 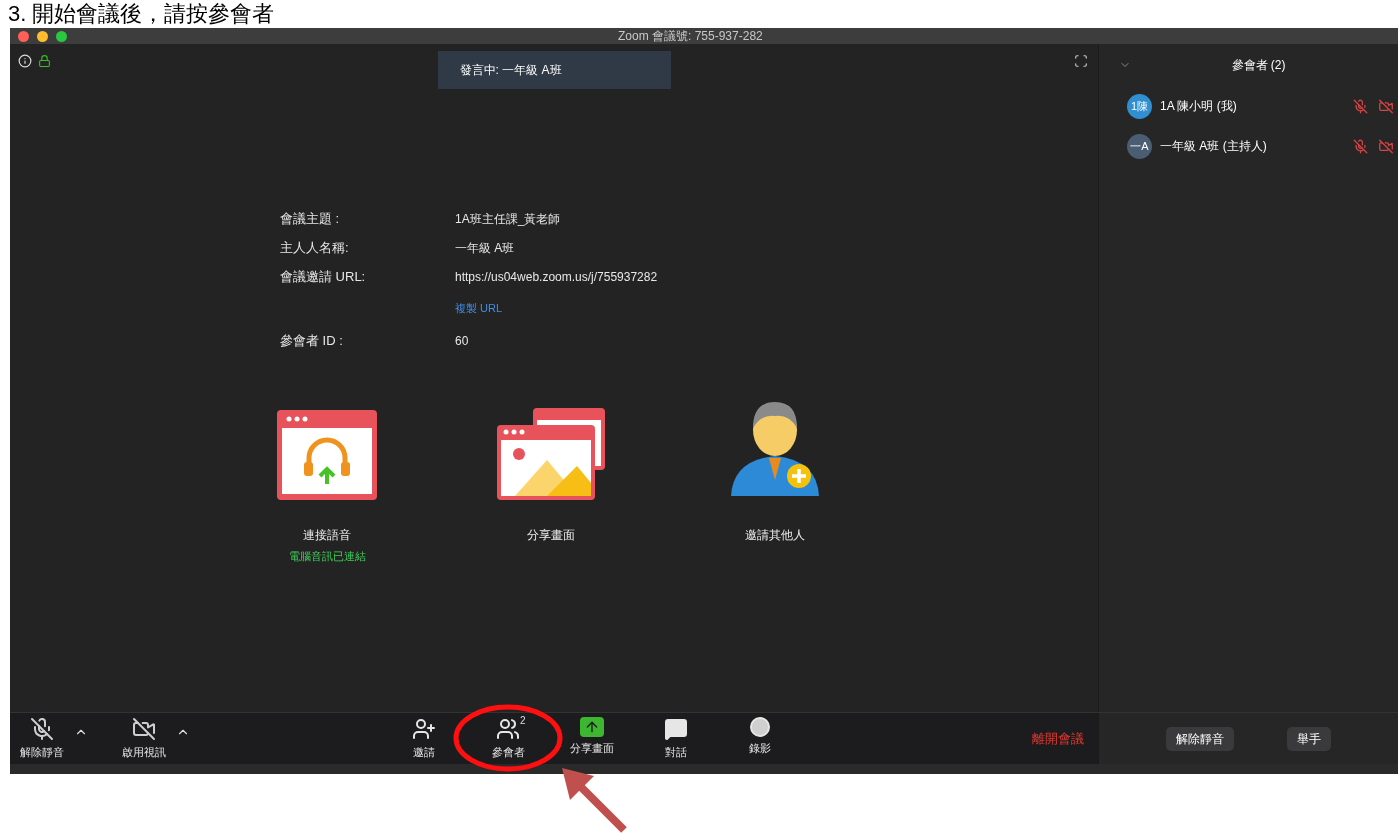 What do you see at coordinates (554, 70) in the screenshot?
I see `speaking-banner: 發言中: 一年級 A班` at bounding box center [554, 70].